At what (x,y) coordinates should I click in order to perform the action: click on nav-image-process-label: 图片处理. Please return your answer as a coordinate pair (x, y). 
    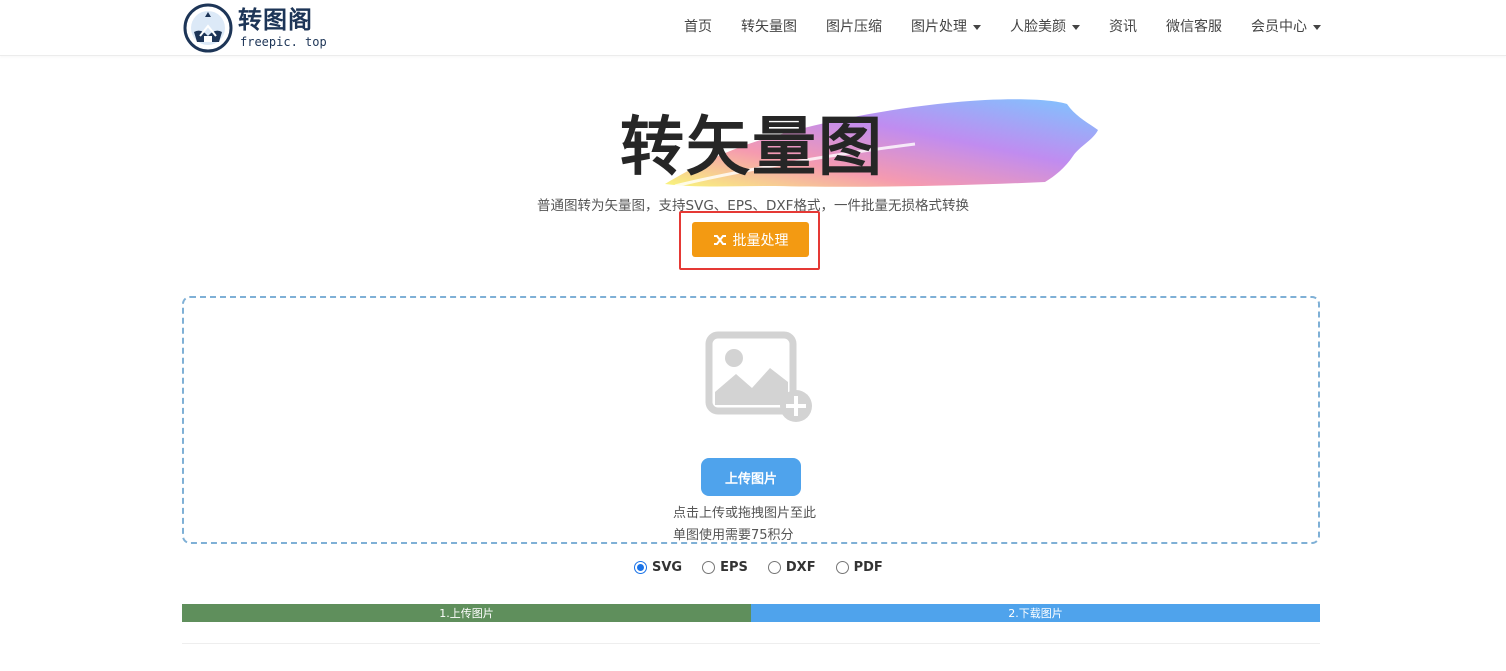
    Looking at the image, I should click on (939, 27).